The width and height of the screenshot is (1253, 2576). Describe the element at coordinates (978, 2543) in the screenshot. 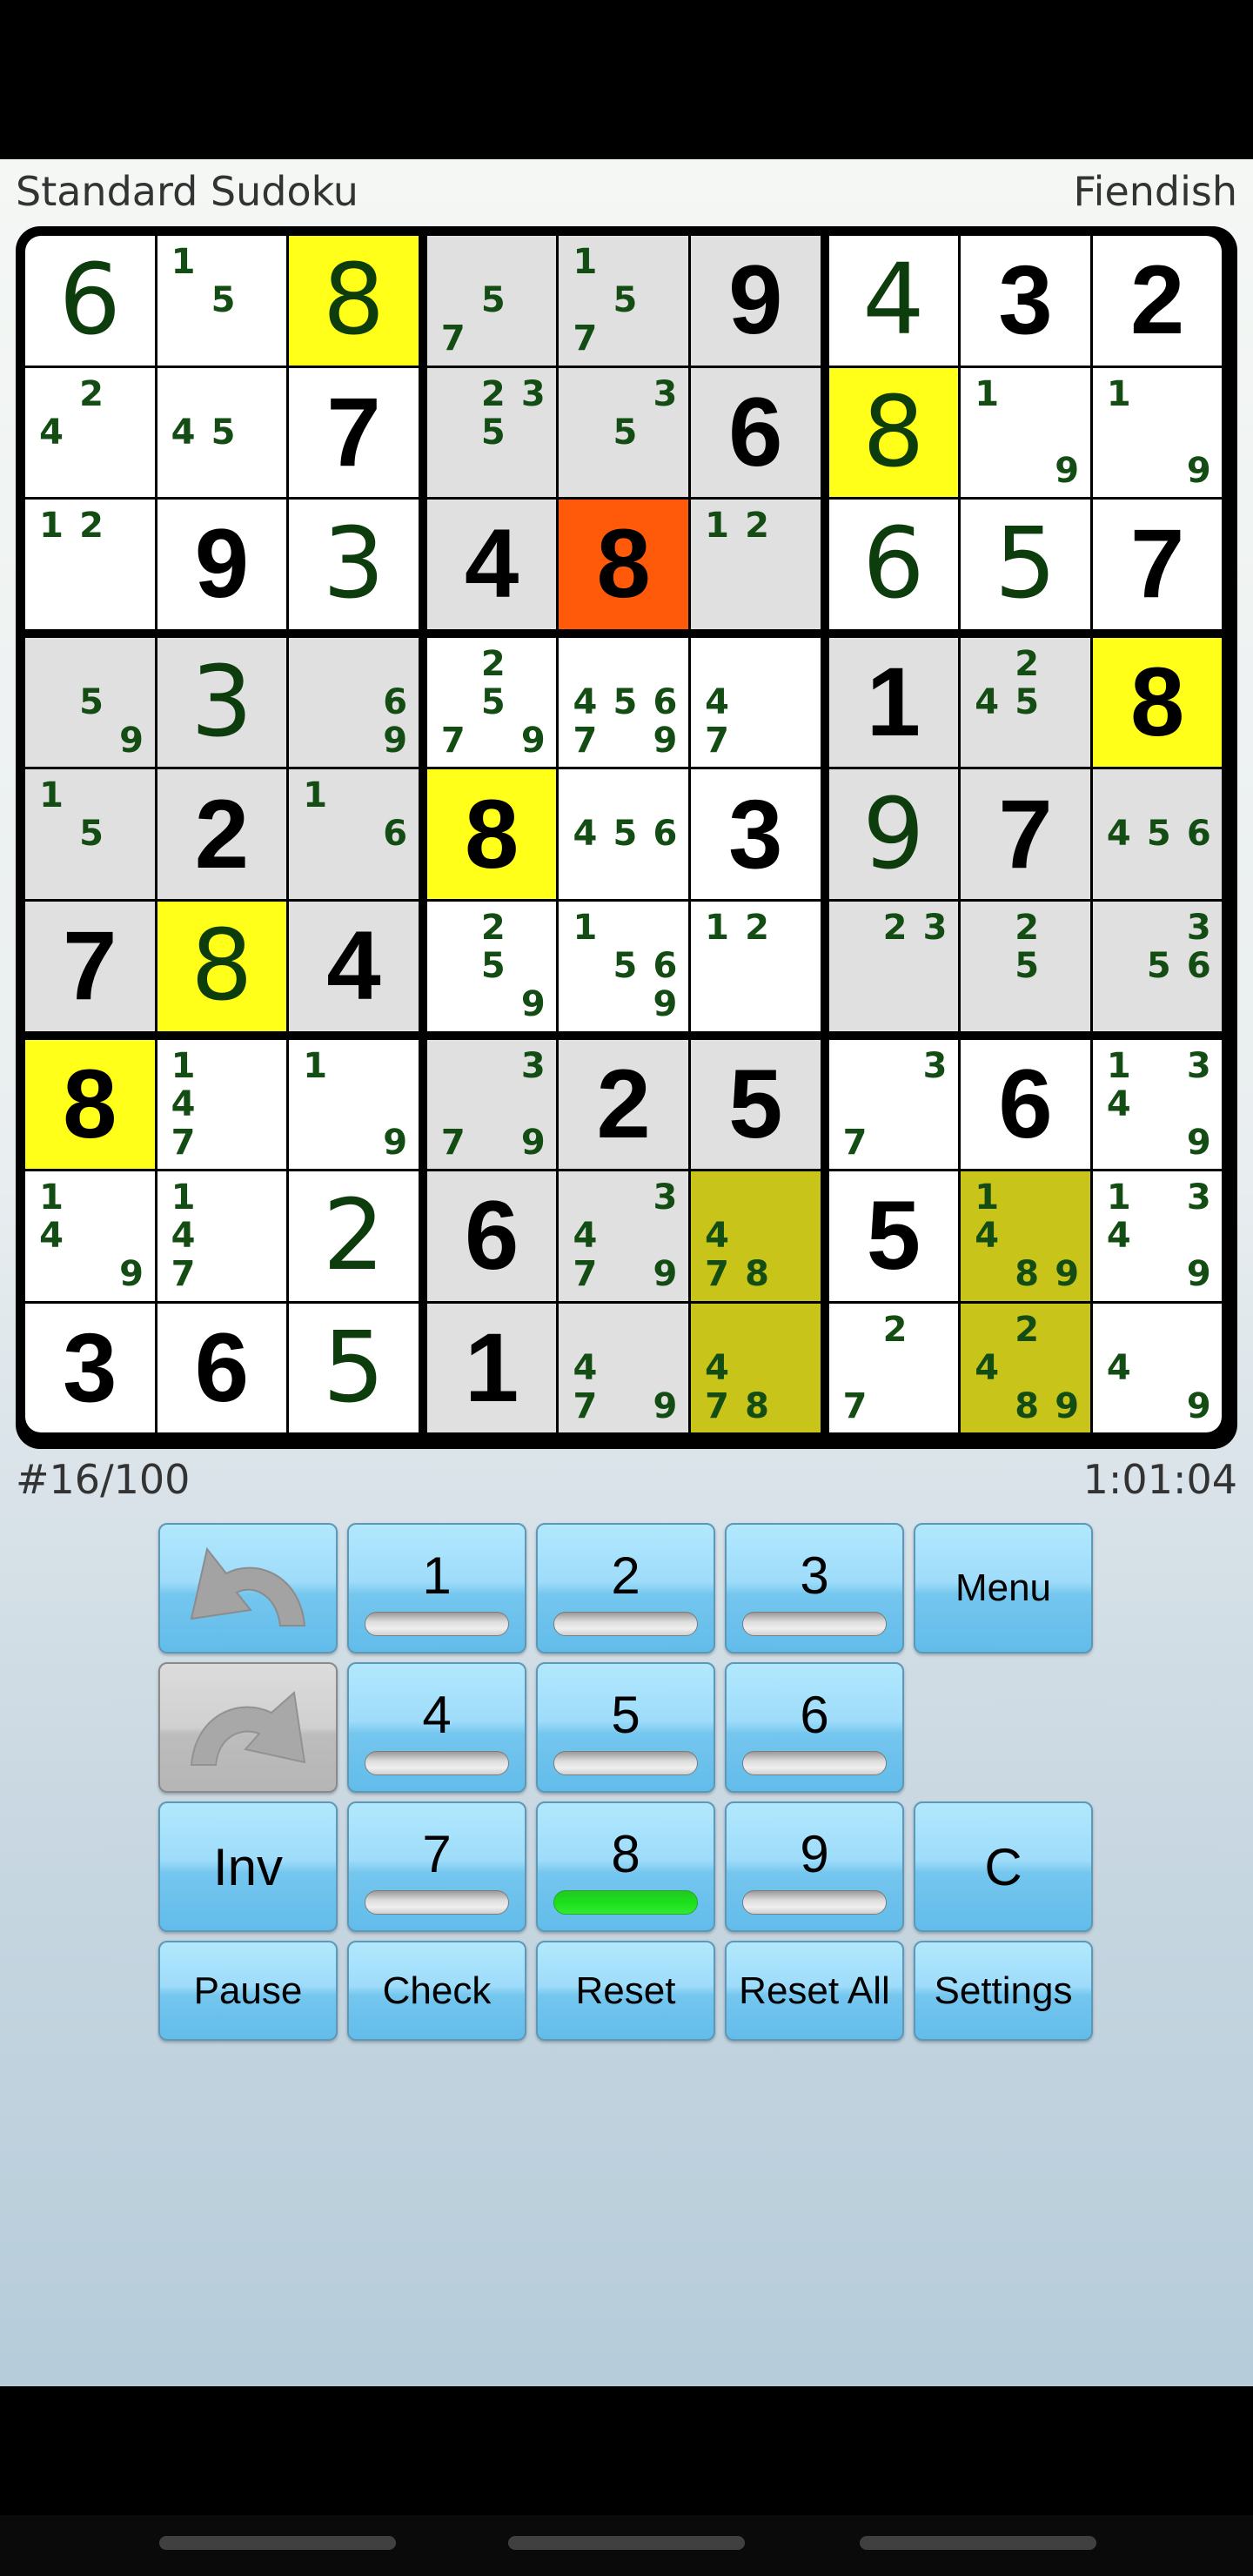

I see `nav-handle-right` at that location.